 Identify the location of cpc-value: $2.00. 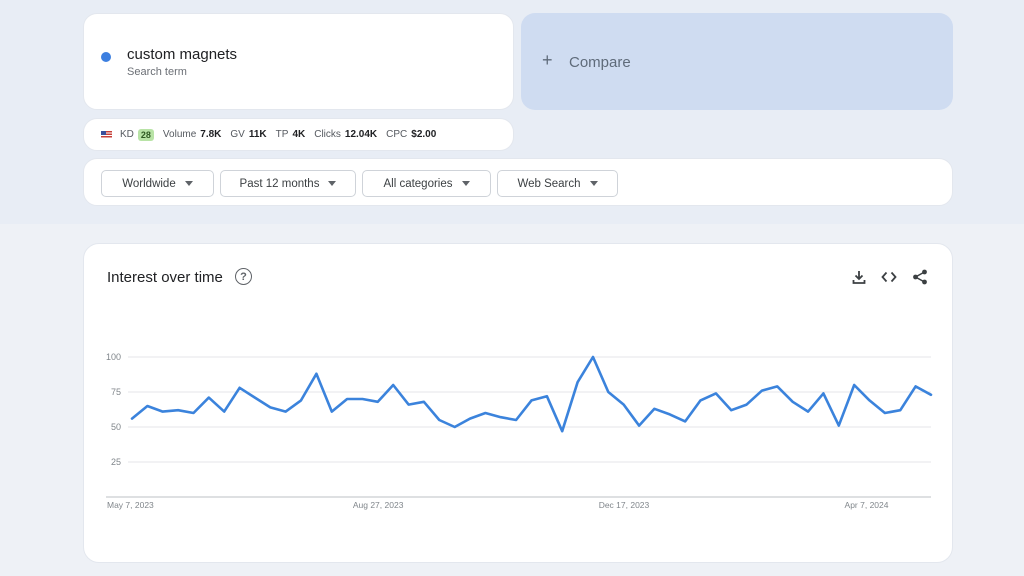
(424, 134).